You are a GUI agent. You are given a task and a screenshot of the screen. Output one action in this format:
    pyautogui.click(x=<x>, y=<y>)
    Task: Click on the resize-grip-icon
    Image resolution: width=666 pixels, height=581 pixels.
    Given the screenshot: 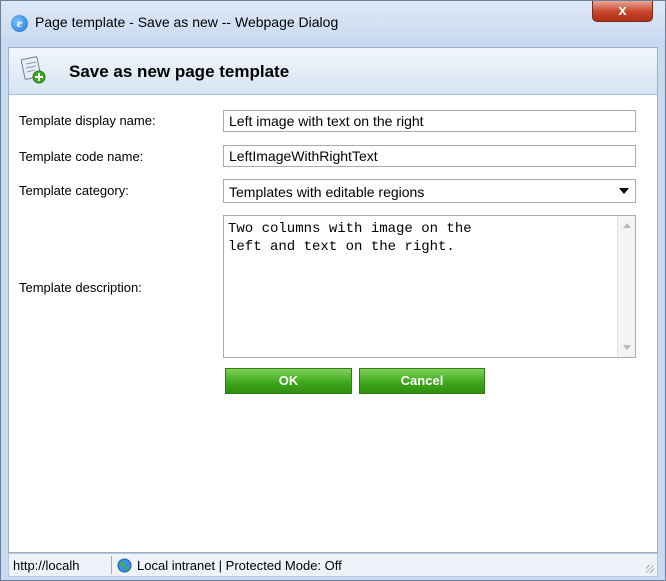 What is the action you would take?
    pyautogui.click(x=650, y=569)
    